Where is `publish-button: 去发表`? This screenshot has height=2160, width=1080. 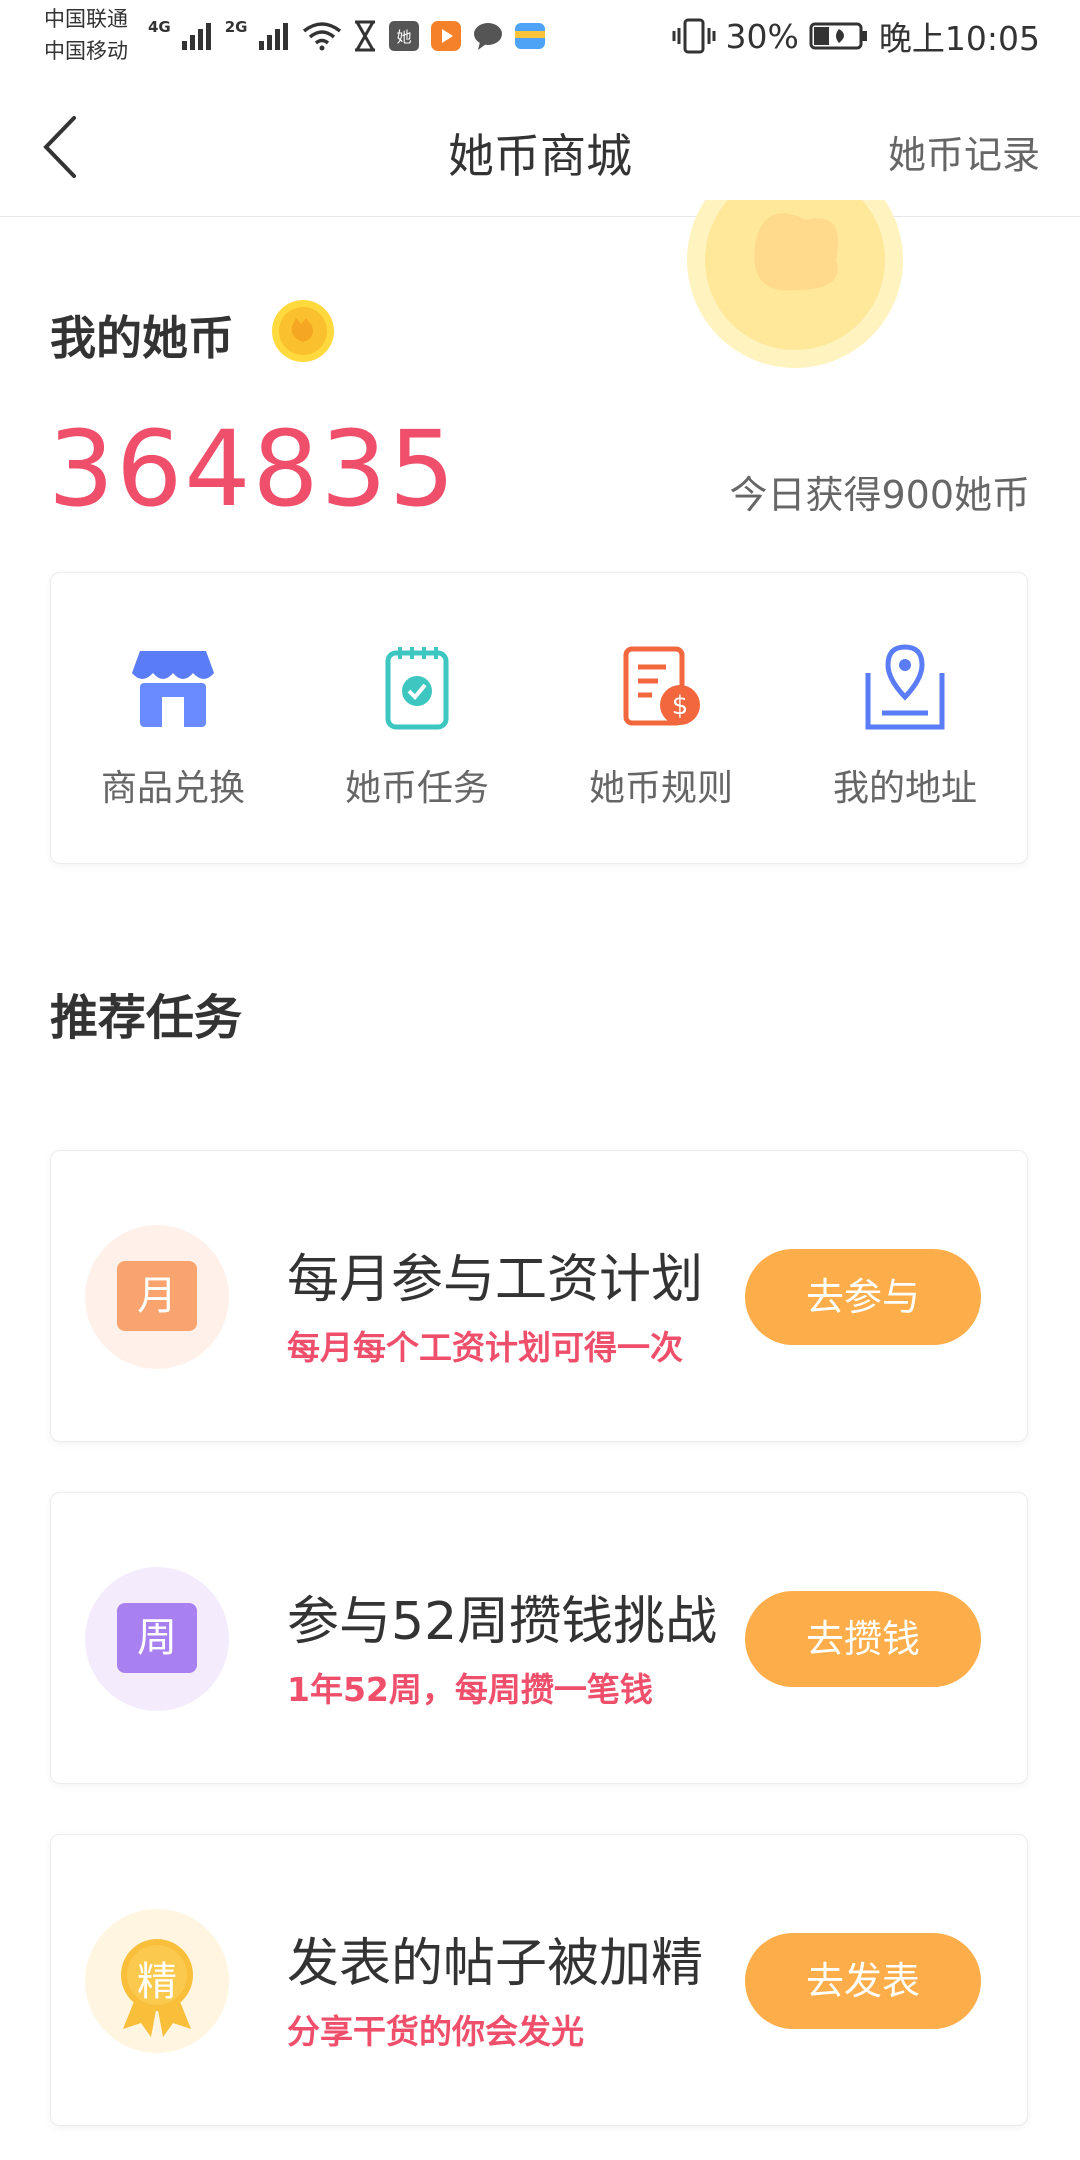
publish-button: 去发表 is located at coordinates (863, 1981).